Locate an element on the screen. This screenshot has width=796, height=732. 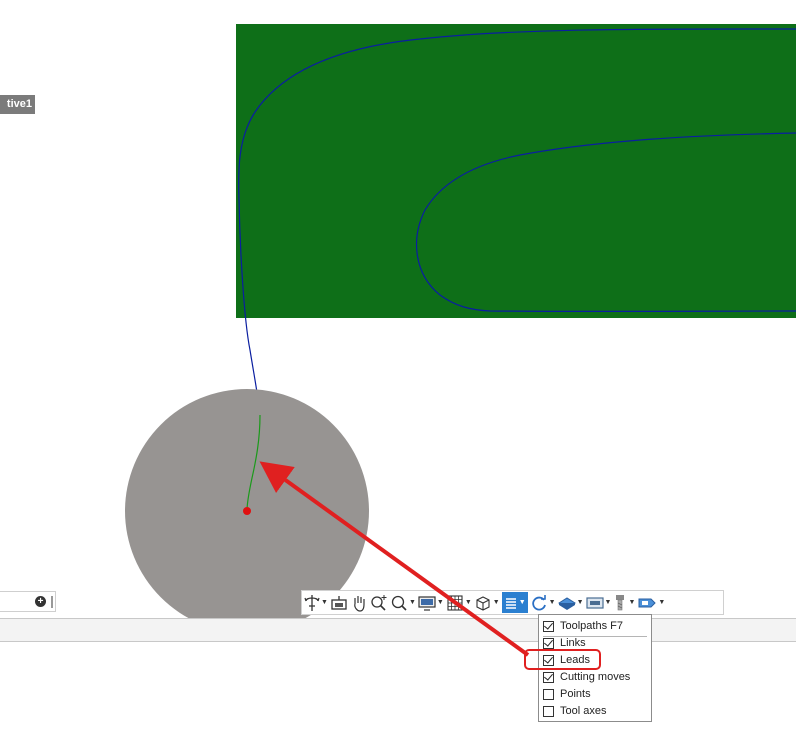
zoom-icon is located at coordinates (379, 602).